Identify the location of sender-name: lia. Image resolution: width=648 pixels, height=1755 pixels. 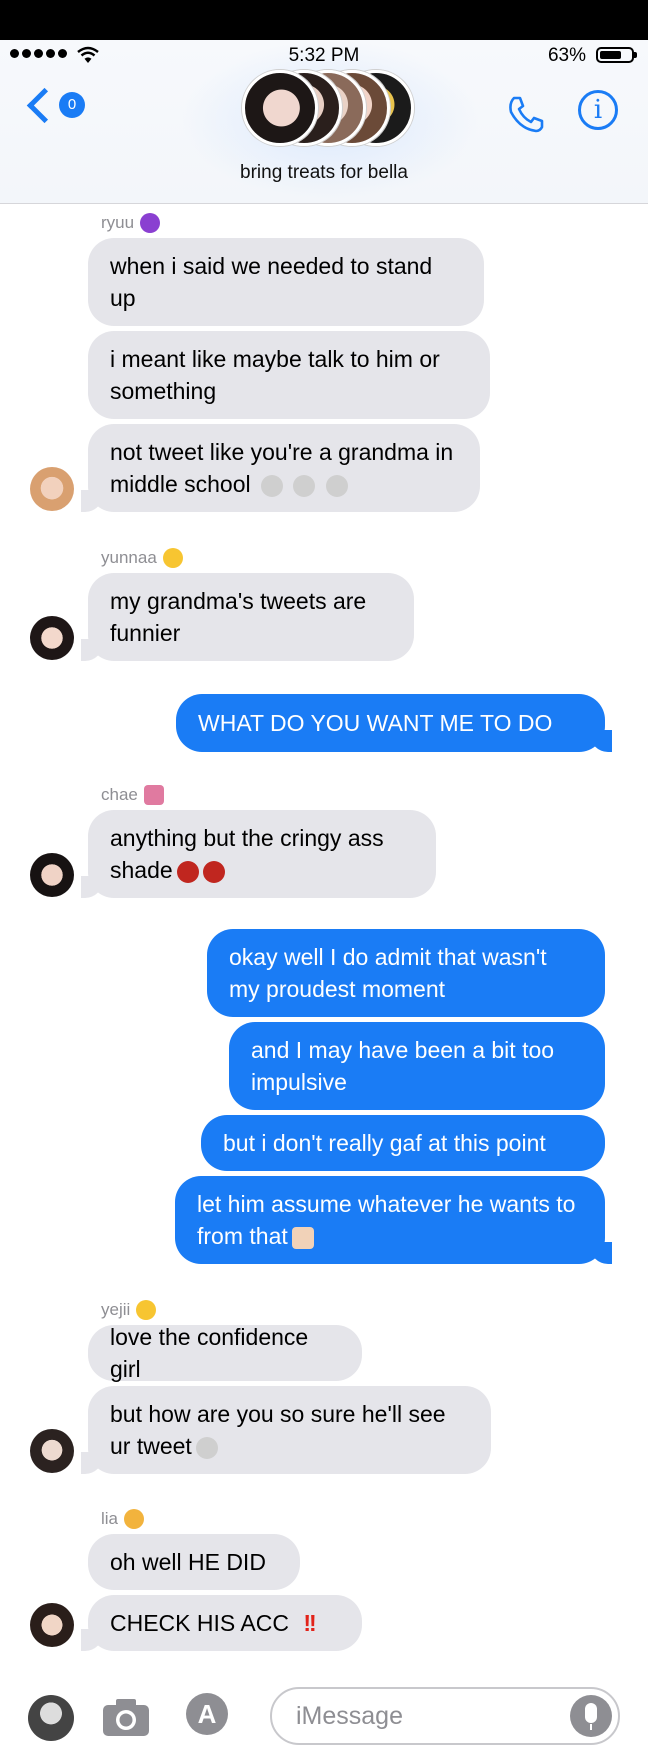
(123, 1519).